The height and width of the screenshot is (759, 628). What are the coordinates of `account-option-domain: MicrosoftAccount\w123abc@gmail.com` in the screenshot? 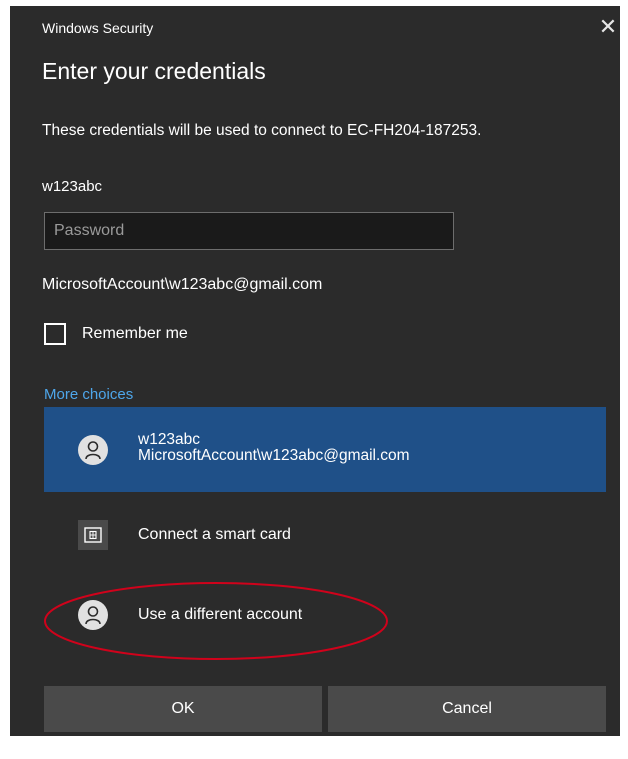 It's located at (274, 455).